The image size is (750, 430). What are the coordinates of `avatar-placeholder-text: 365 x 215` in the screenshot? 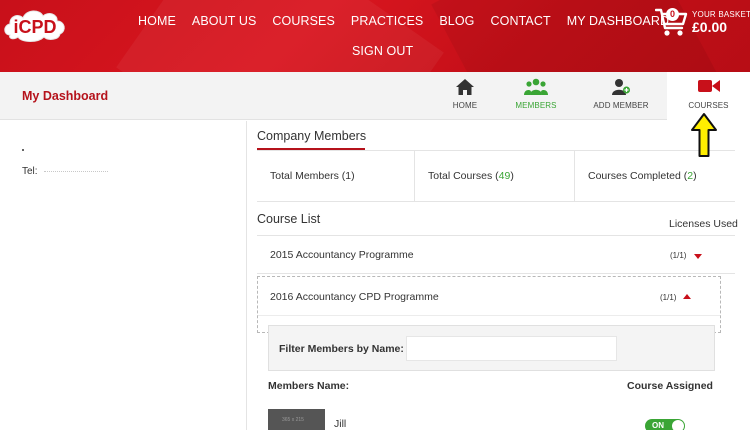 It's located at (293, 420).